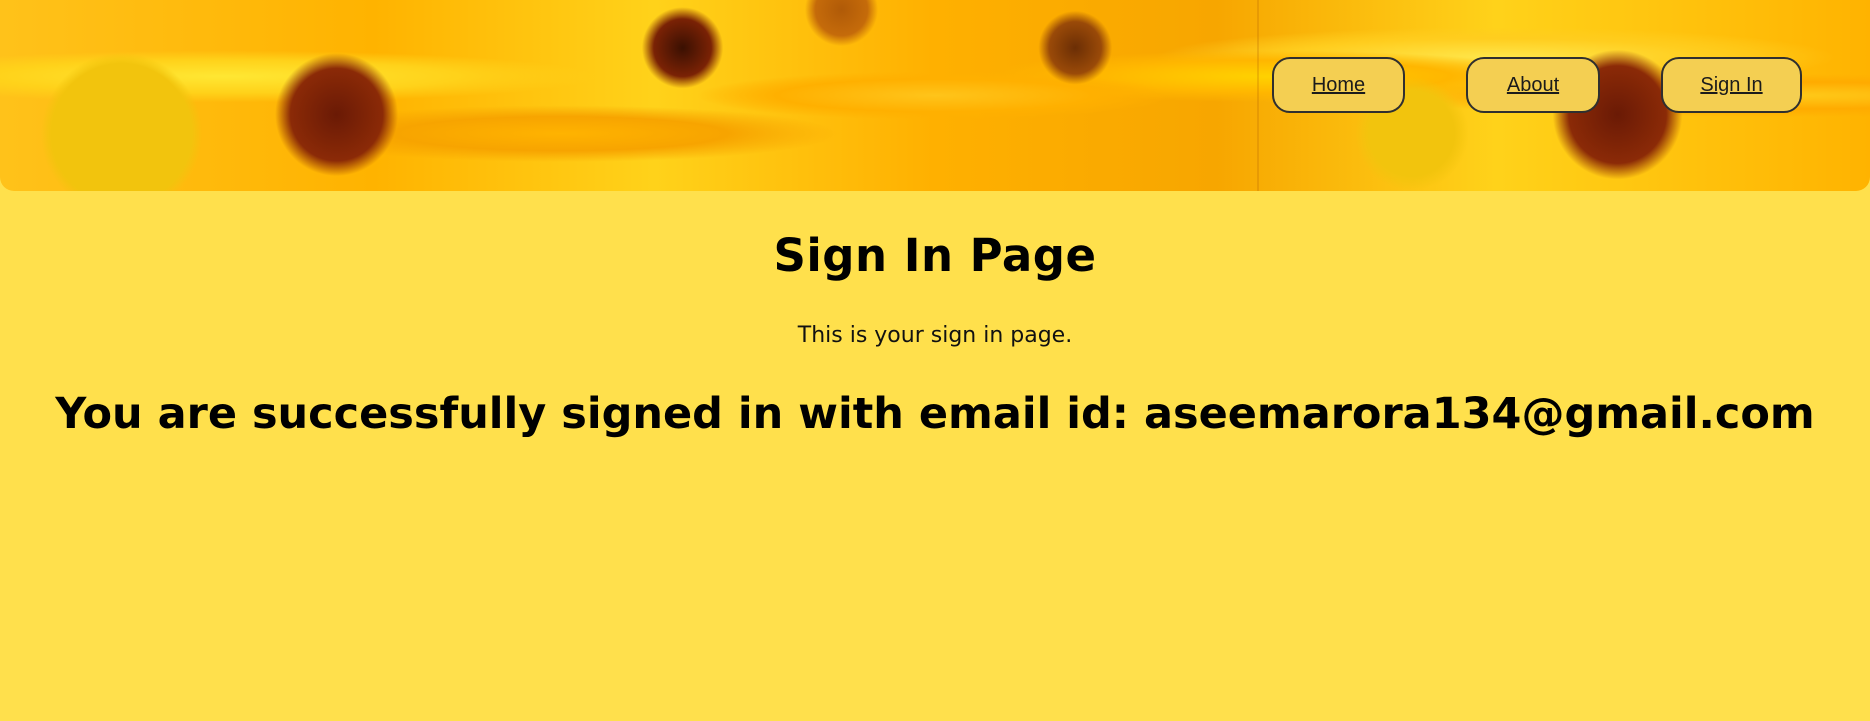 The height and width of the screenshot is (721, 1870). Describe the element at coordinates (935, 335) in the screenshot. I see `page-subtitle: This is your sign in page.` at that location.